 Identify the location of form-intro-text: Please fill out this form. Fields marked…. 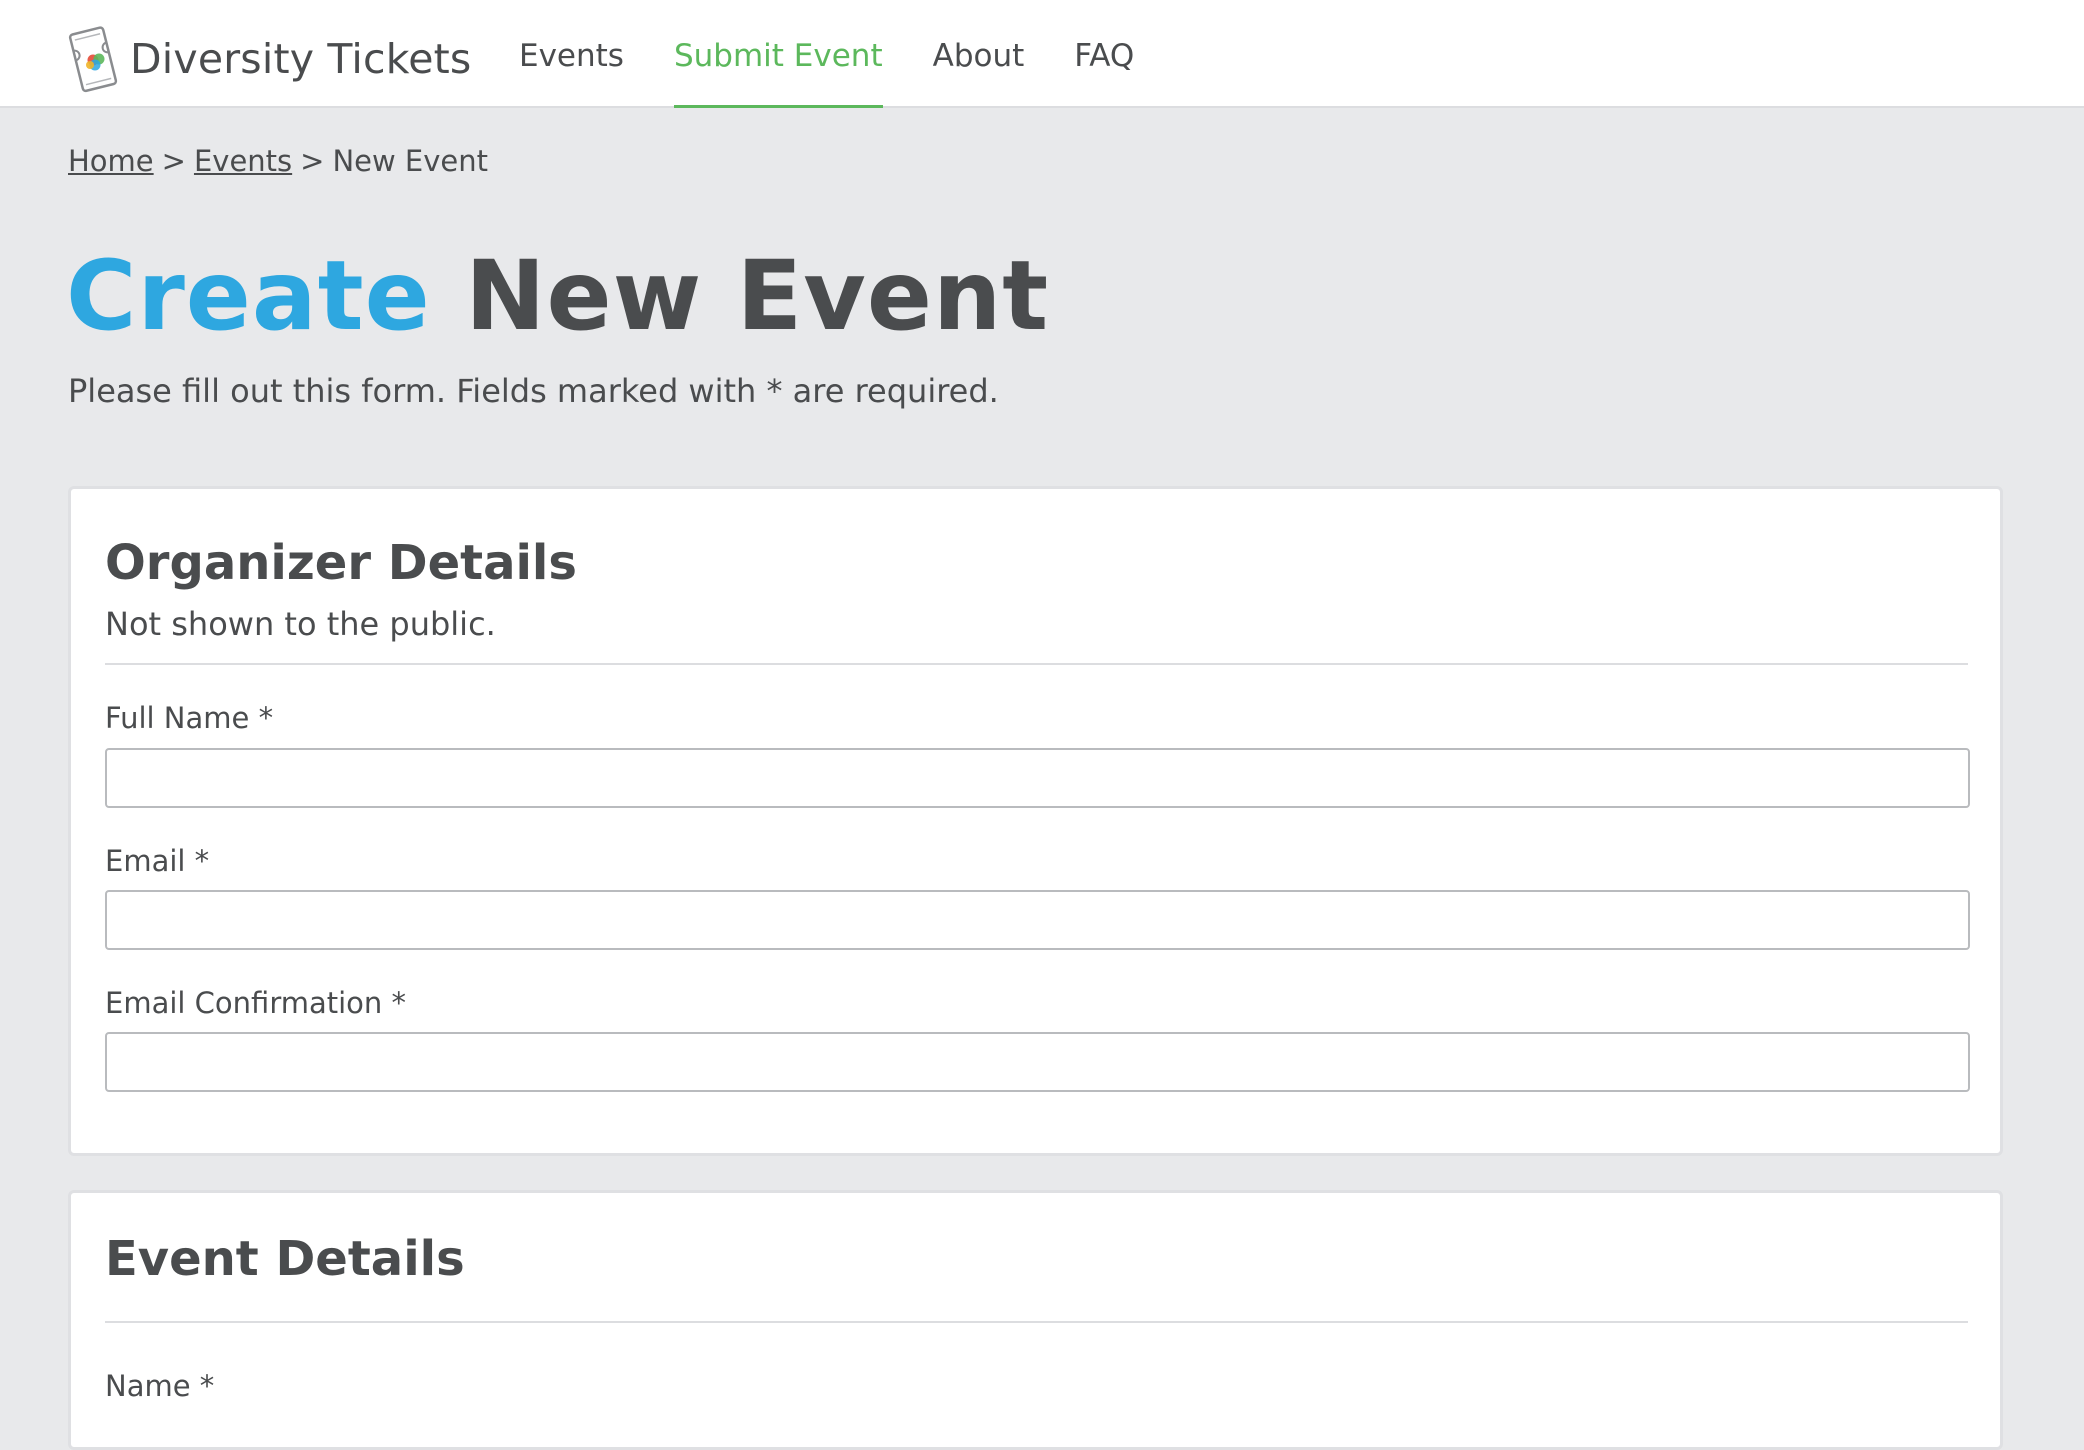
(533, 391).